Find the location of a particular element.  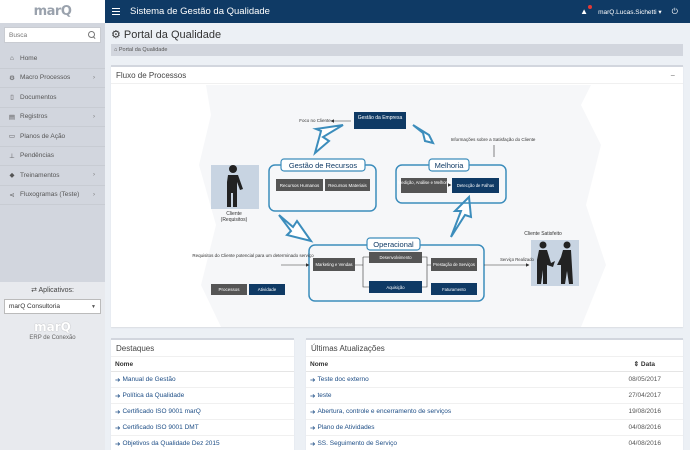

updates-col-nome: Nome is located at coordinates (319, 364).